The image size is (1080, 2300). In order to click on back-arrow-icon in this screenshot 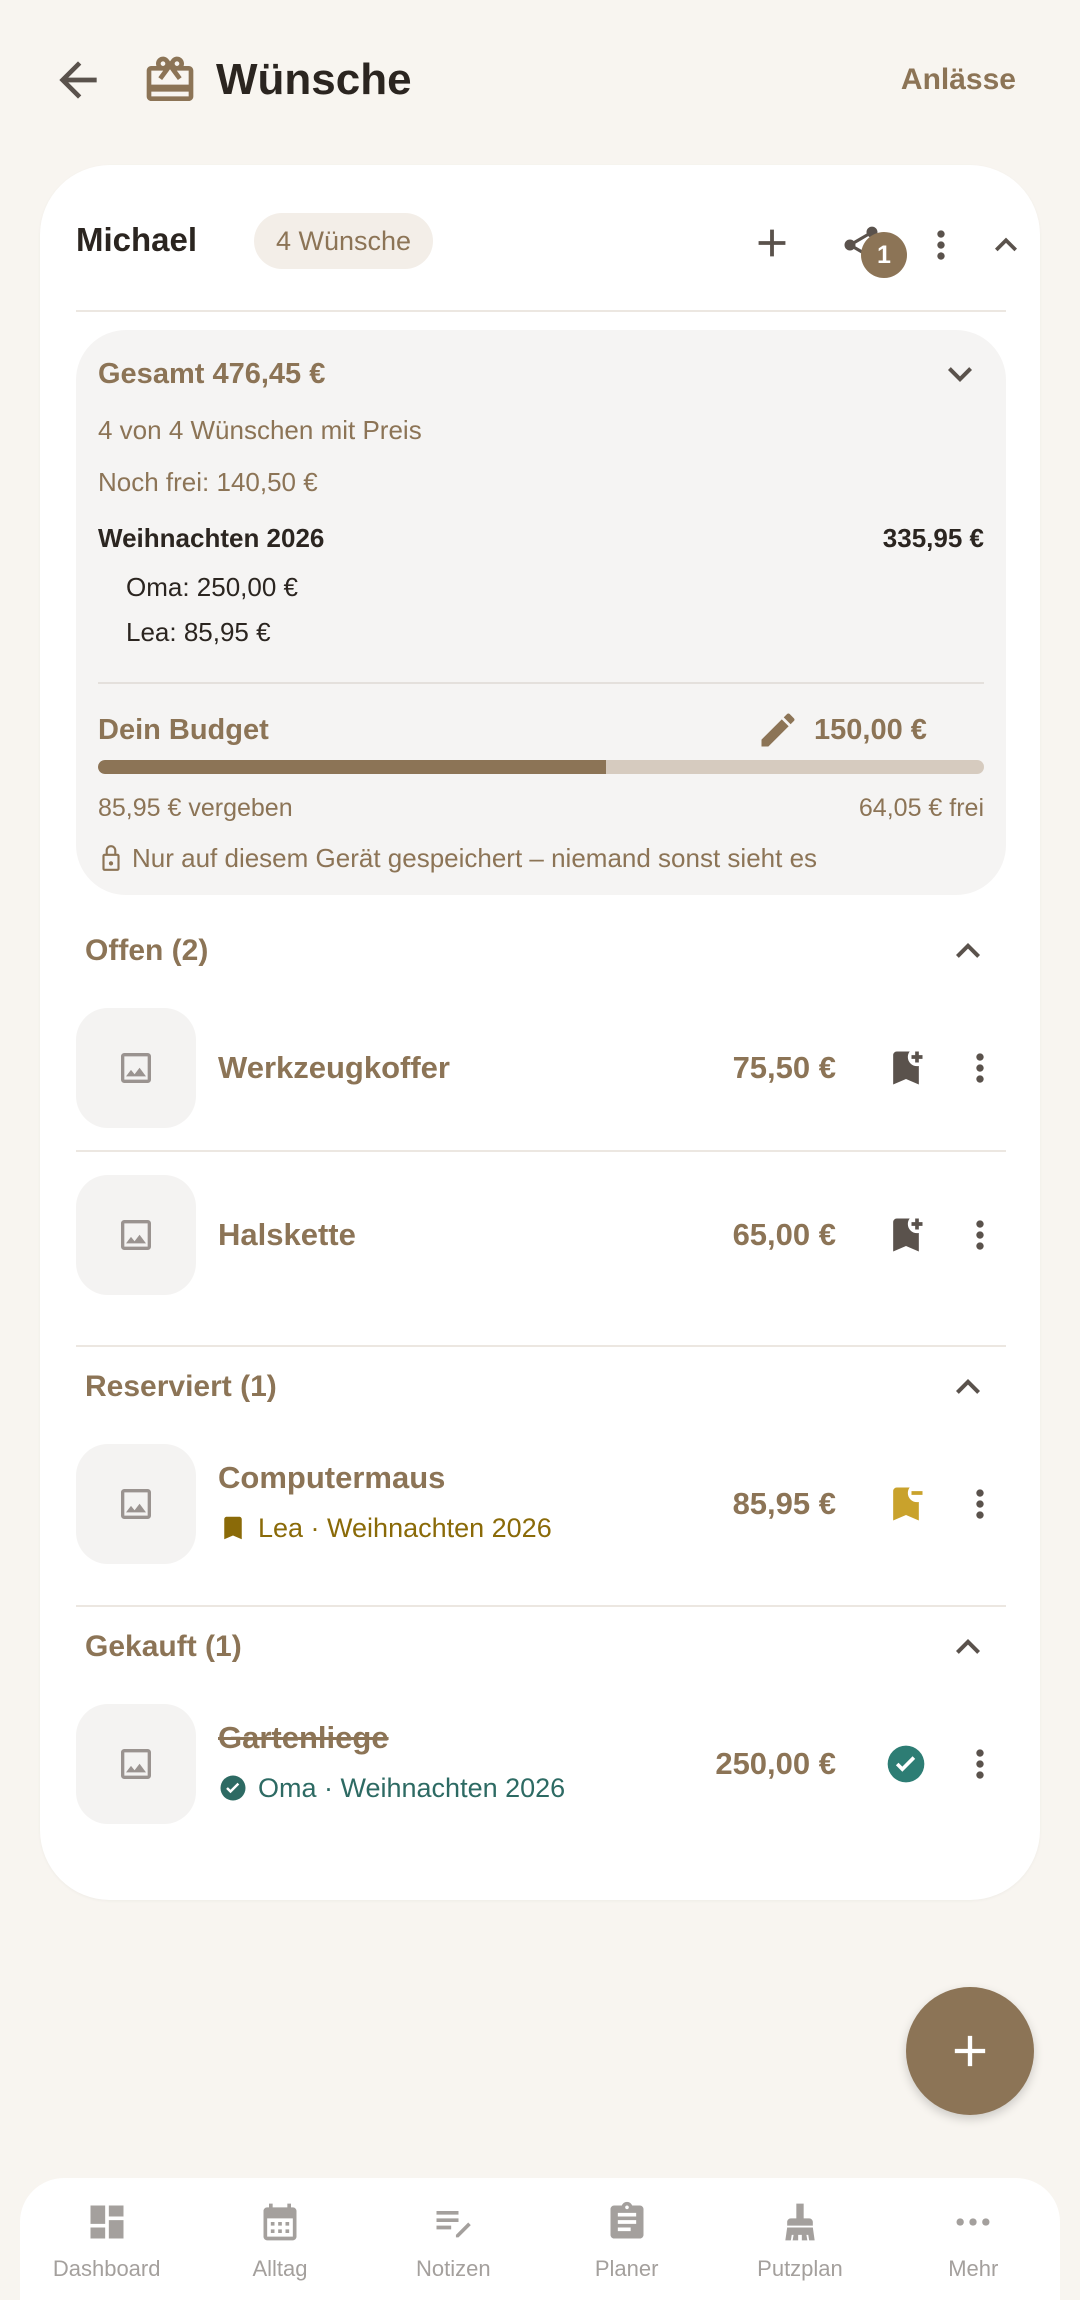, I will do `click(78, 80)`.